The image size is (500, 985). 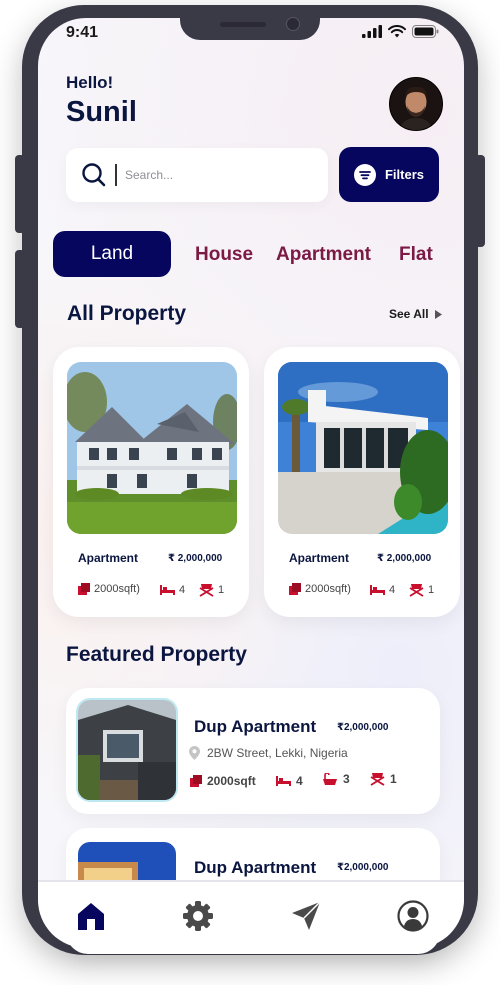 I want to click on triangle-right-icon, so click(x=438, y=314).